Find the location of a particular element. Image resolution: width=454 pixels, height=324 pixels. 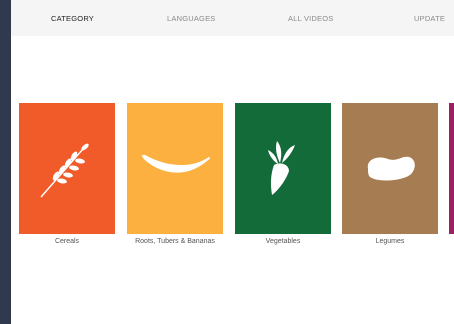

category-card-legumes is located at coordinates (390, 168).